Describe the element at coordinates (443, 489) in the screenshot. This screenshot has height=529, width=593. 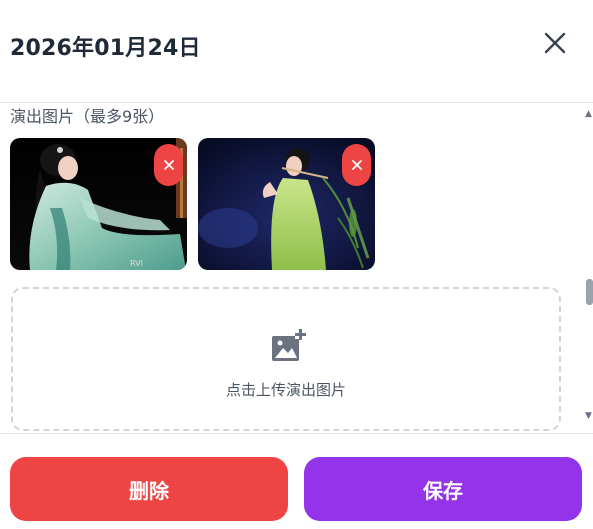
I see `save-button: 保存` at that location.